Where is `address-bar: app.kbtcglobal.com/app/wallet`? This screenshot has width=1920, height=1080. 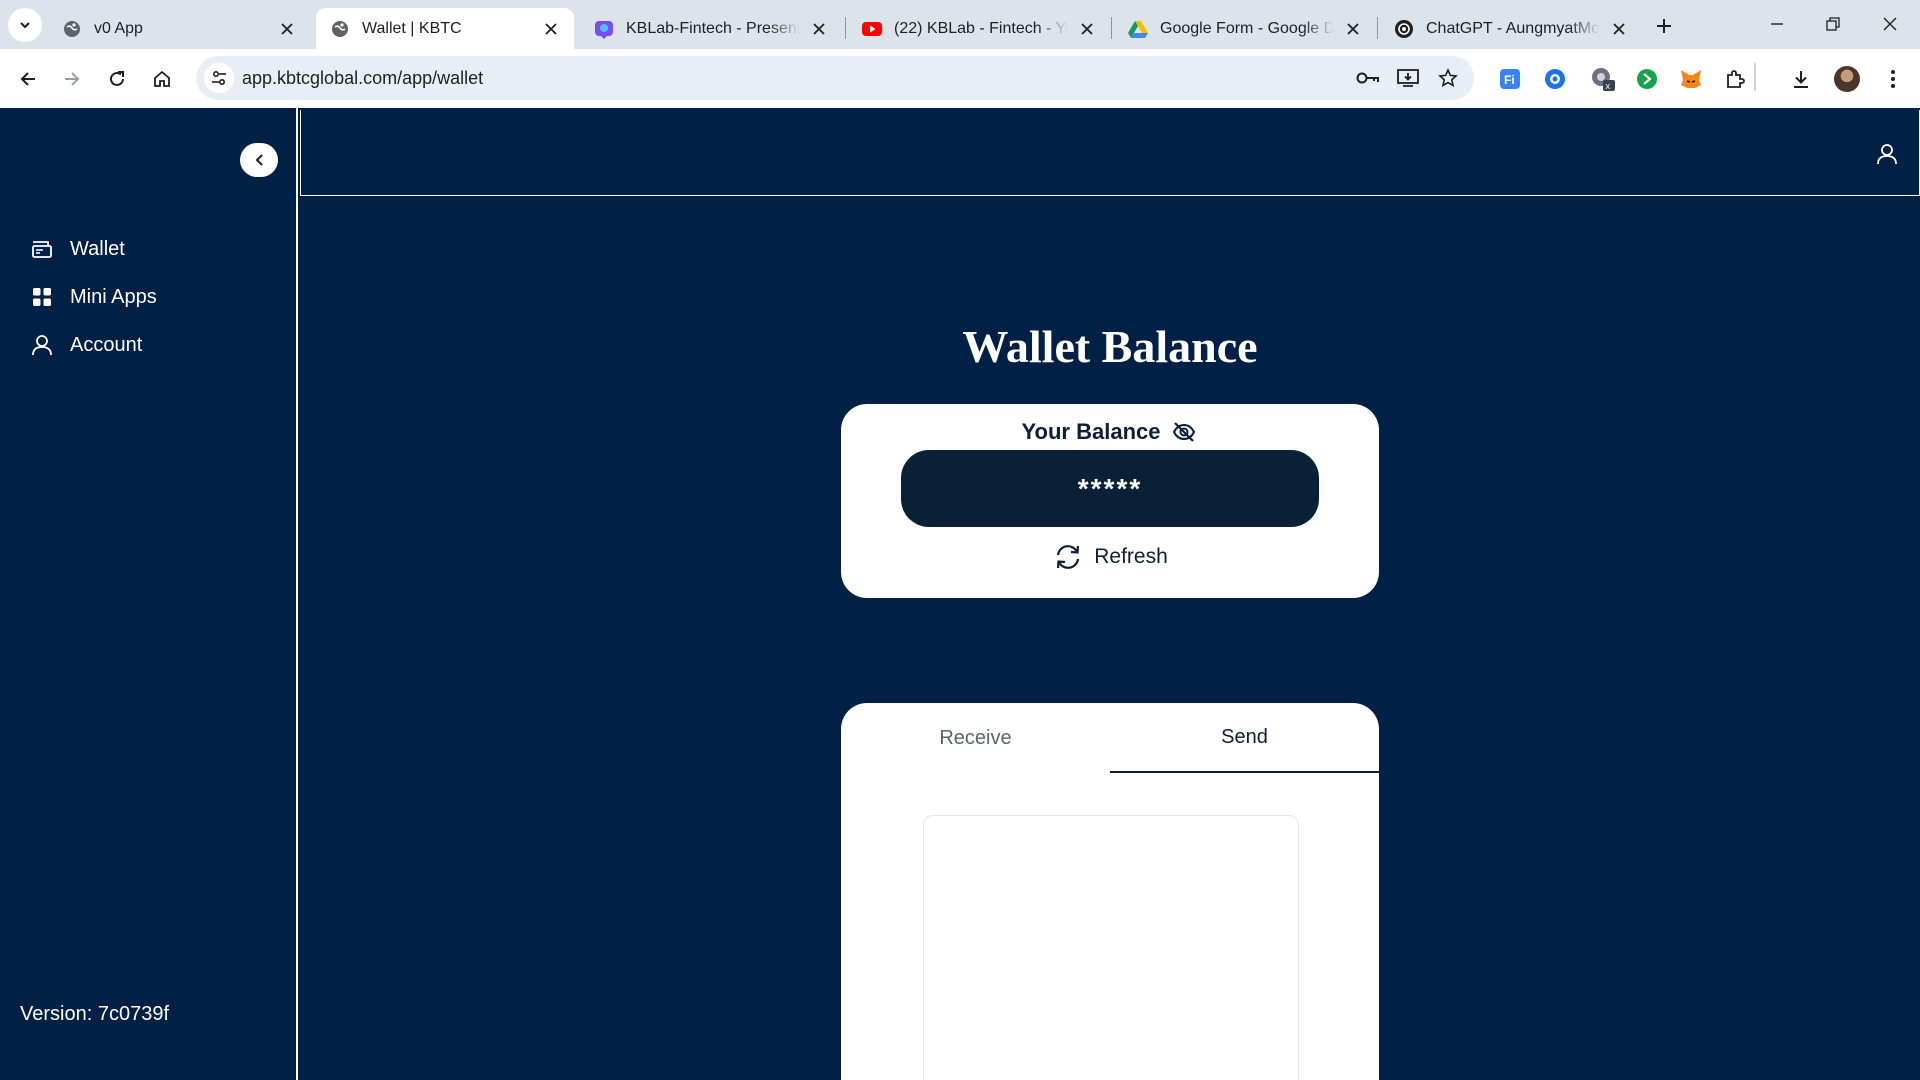
address-bar: app.kbtcglobal.com/app/wallet is located at coordinates (835, 78).